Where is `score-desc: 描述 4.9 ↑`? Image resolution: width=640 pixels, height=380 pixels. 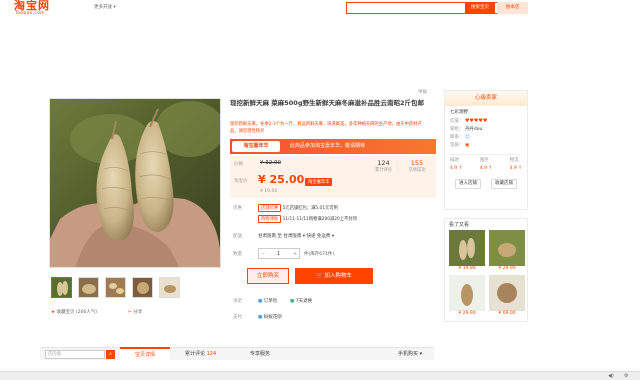
score-desc: 描述 4.9 ↑ is located at coordinates (456, 165).